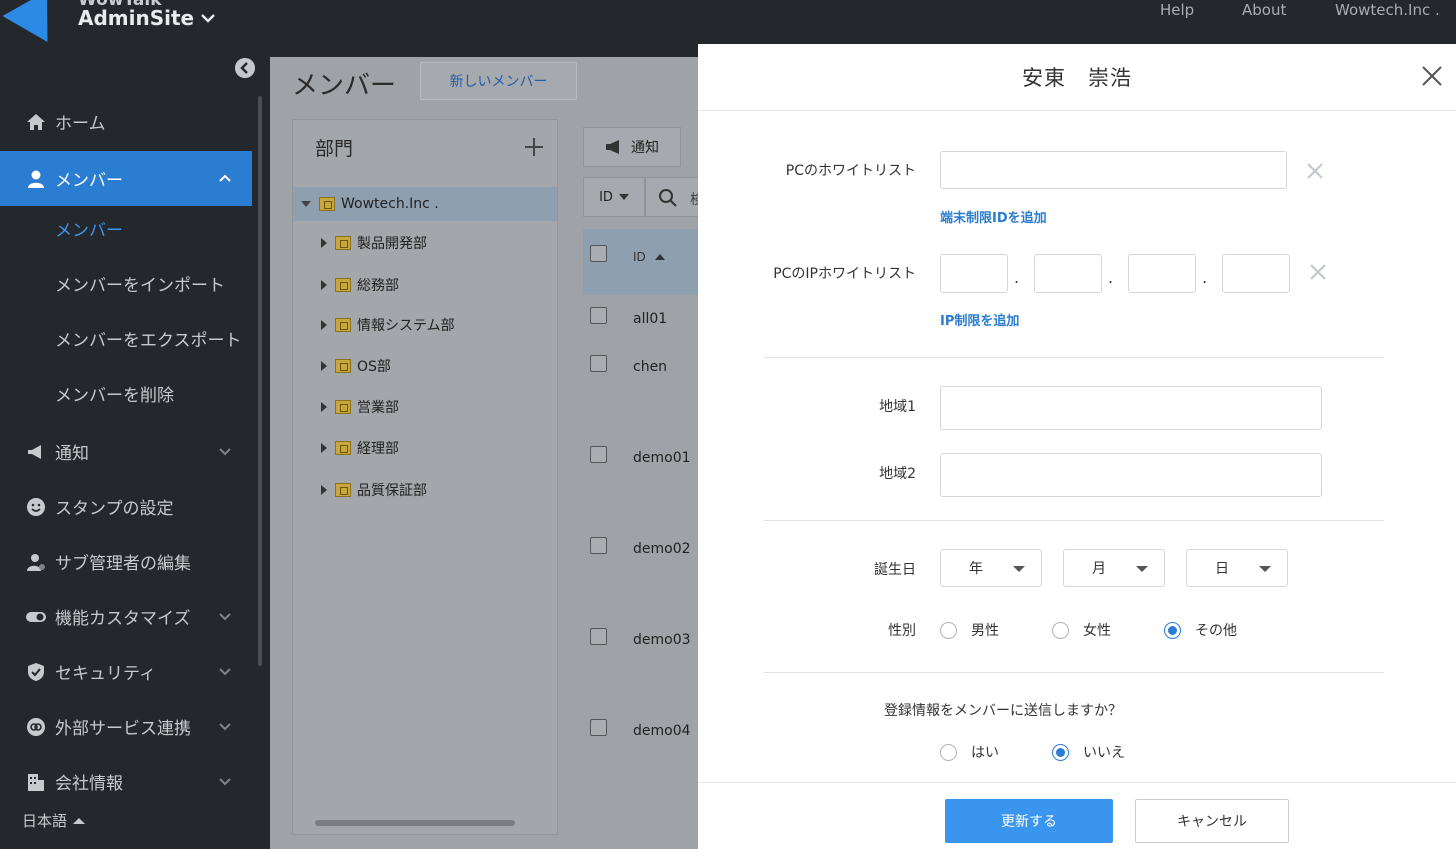 The height and width of the screenshot is (849, 1456). Describe the element at coordinates (991, 568) in the screenshot. I see `birth-year-select: 年` at that location.